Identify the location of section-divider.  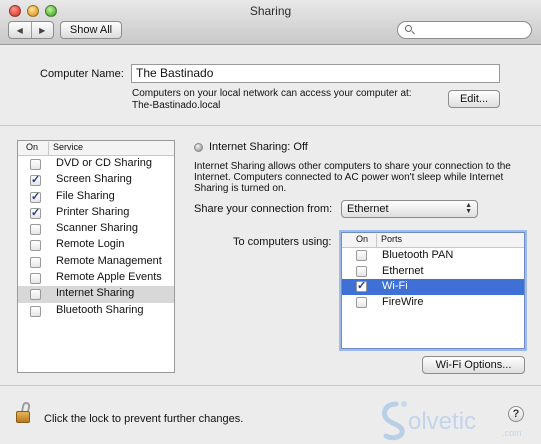
(270, 125).